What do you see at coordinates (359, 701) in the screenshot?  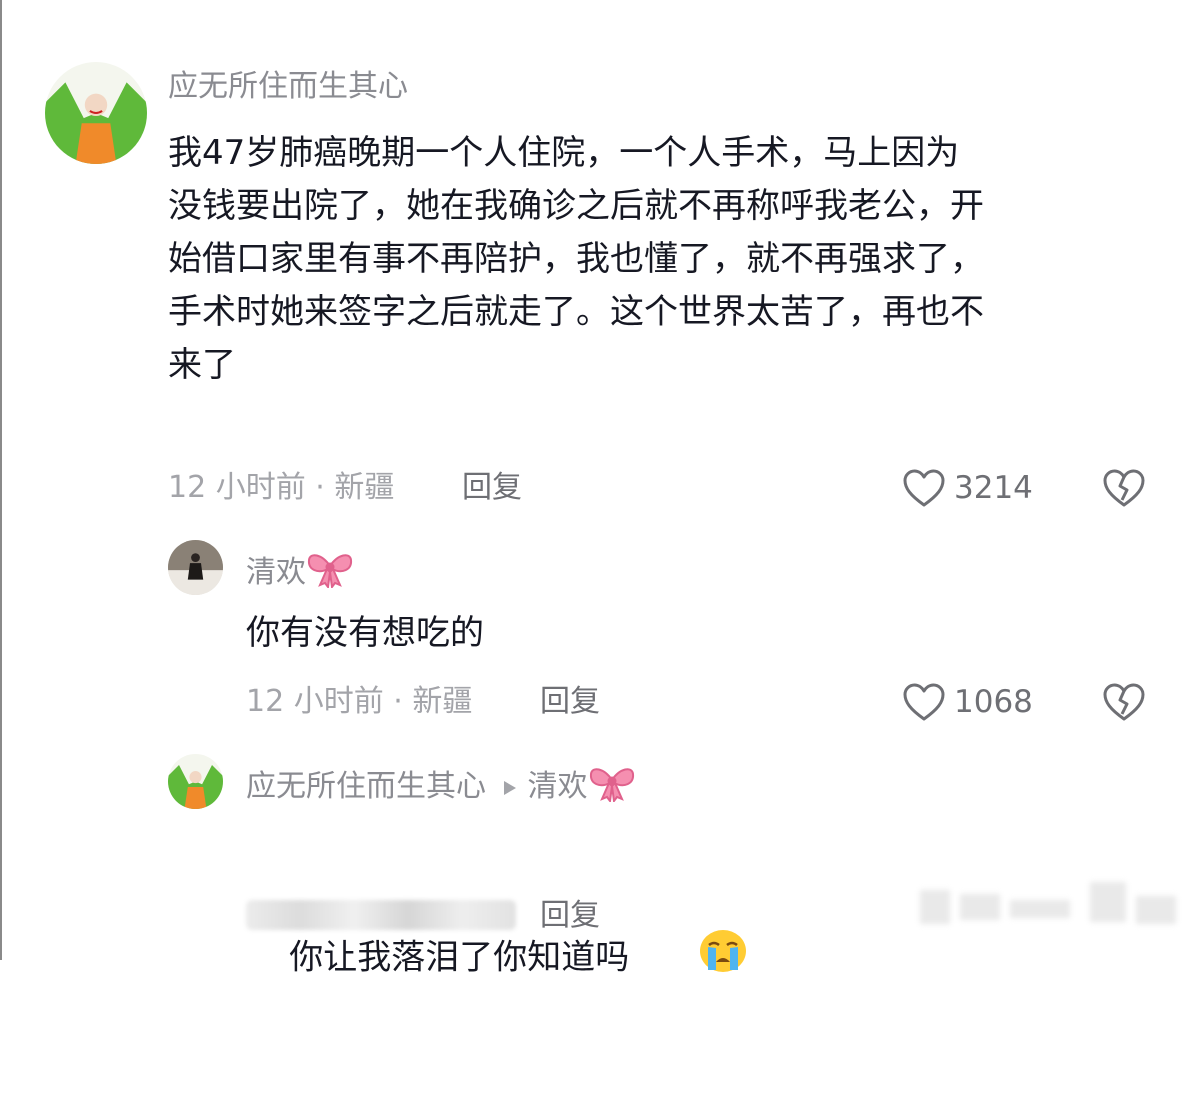 I see `reply-meta: 12 小时前 · 新疆` at bounding box center [359, 701].